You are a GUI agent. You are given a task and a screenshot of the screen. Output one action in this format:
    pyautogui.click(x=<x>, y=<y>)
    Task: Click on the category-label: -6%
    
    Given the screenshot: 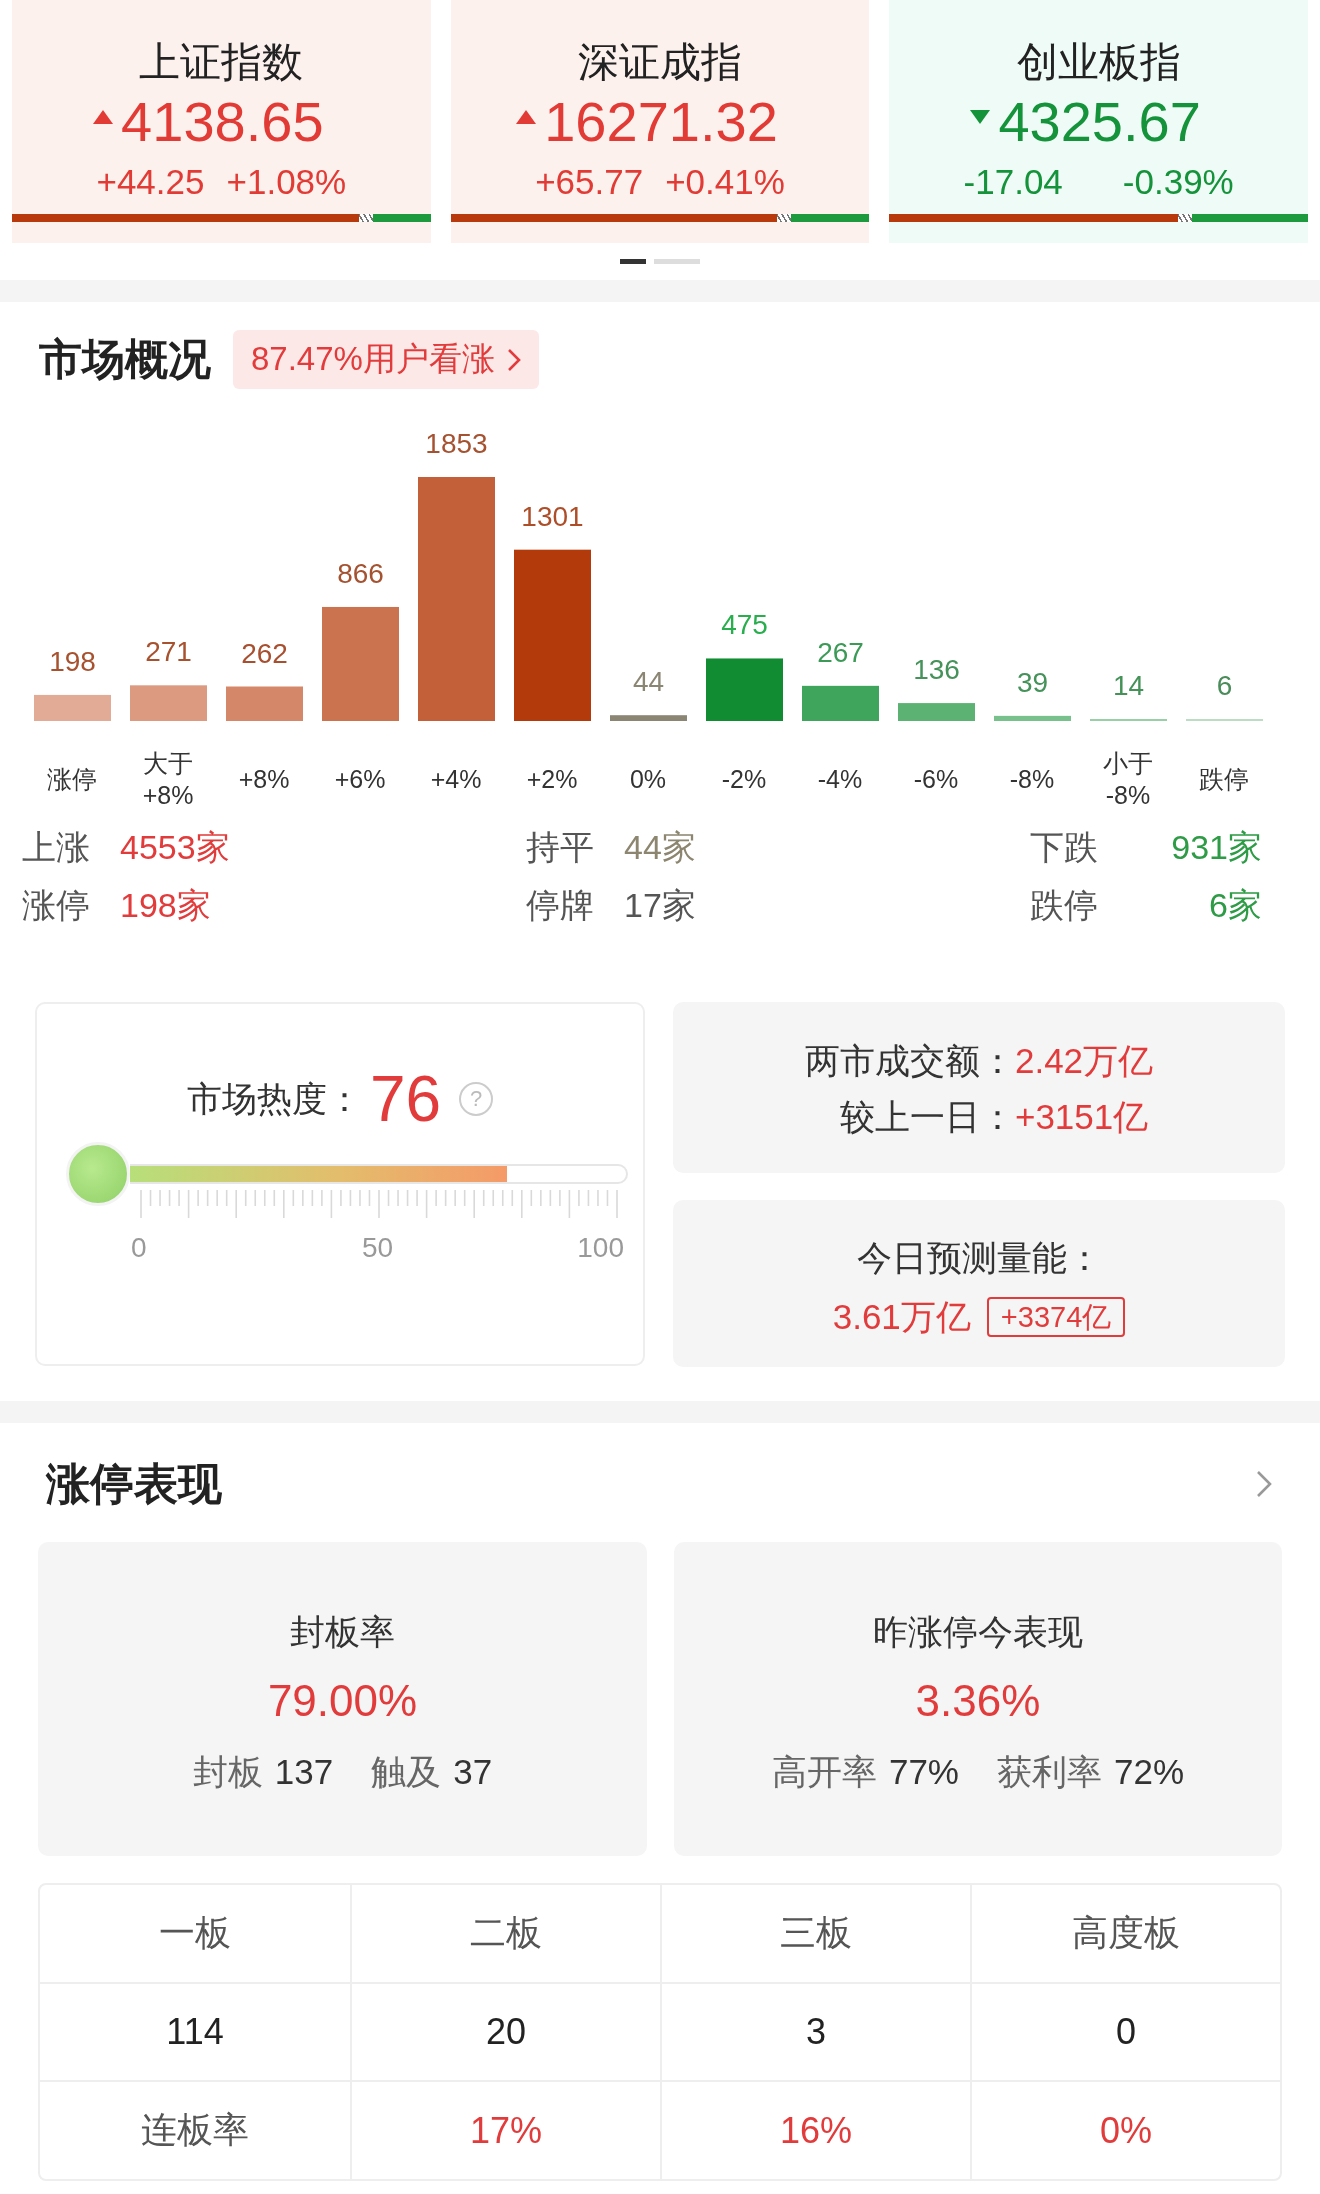 What is the action you would take?
    pyautogui.click(x=936, y=779)
    